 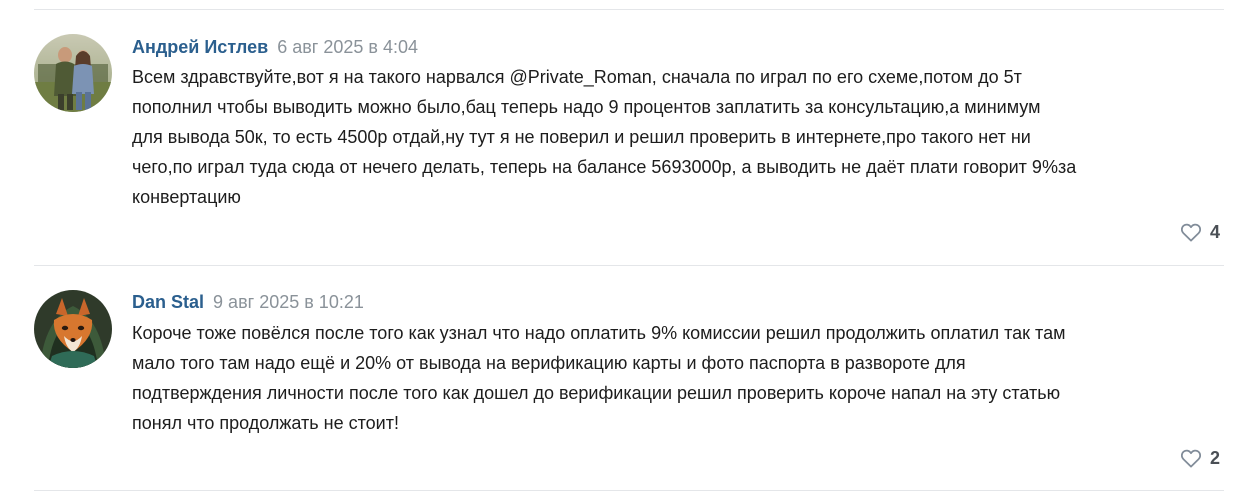 I want to click on comment-text-line: понял что продолжать не стоит!, so click(x=265, y=423).